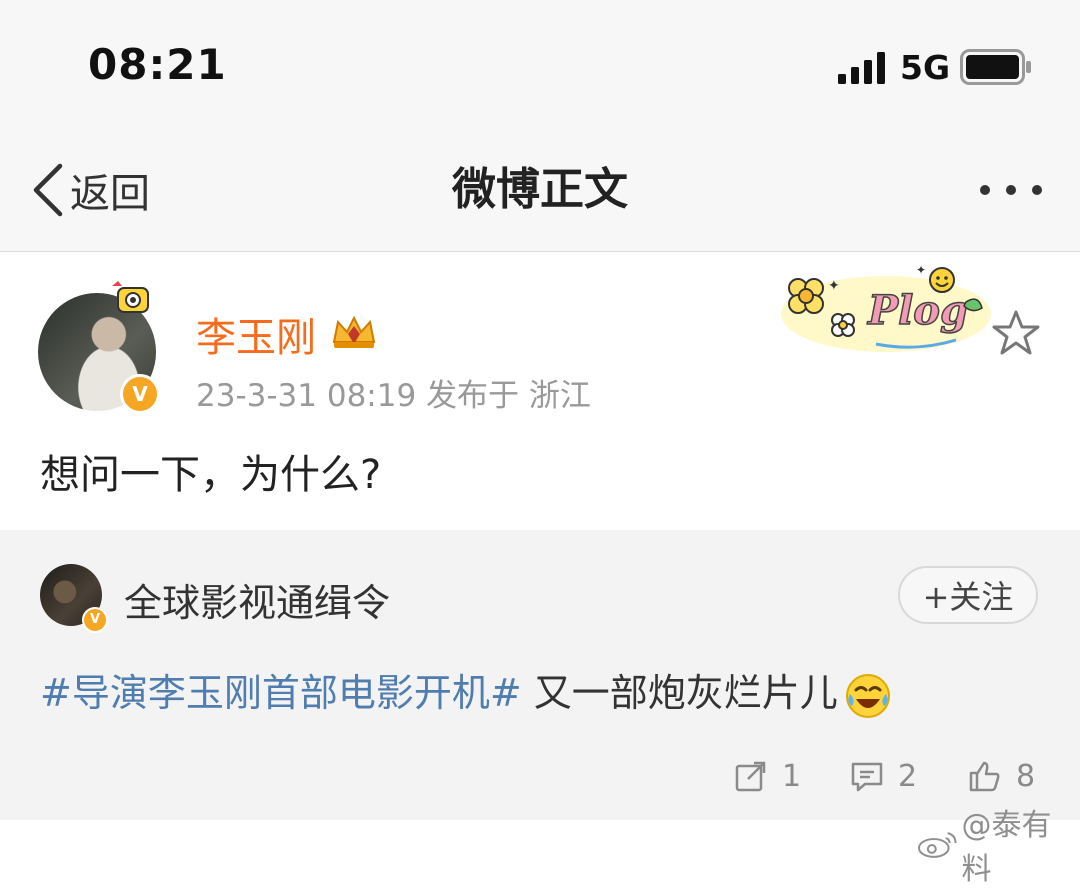 This screenshot has height=888, width=1080. What do you see at coordinates (393, 396) in the screenshot?
I see `post-meta: 23-3-31 08:19 发布于 浙江` at bounding box center [393, 396].